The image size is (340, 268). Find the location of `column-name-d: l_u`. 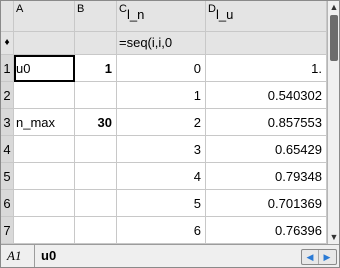

column-name-d: l_u is located at coordinates (224, 14).